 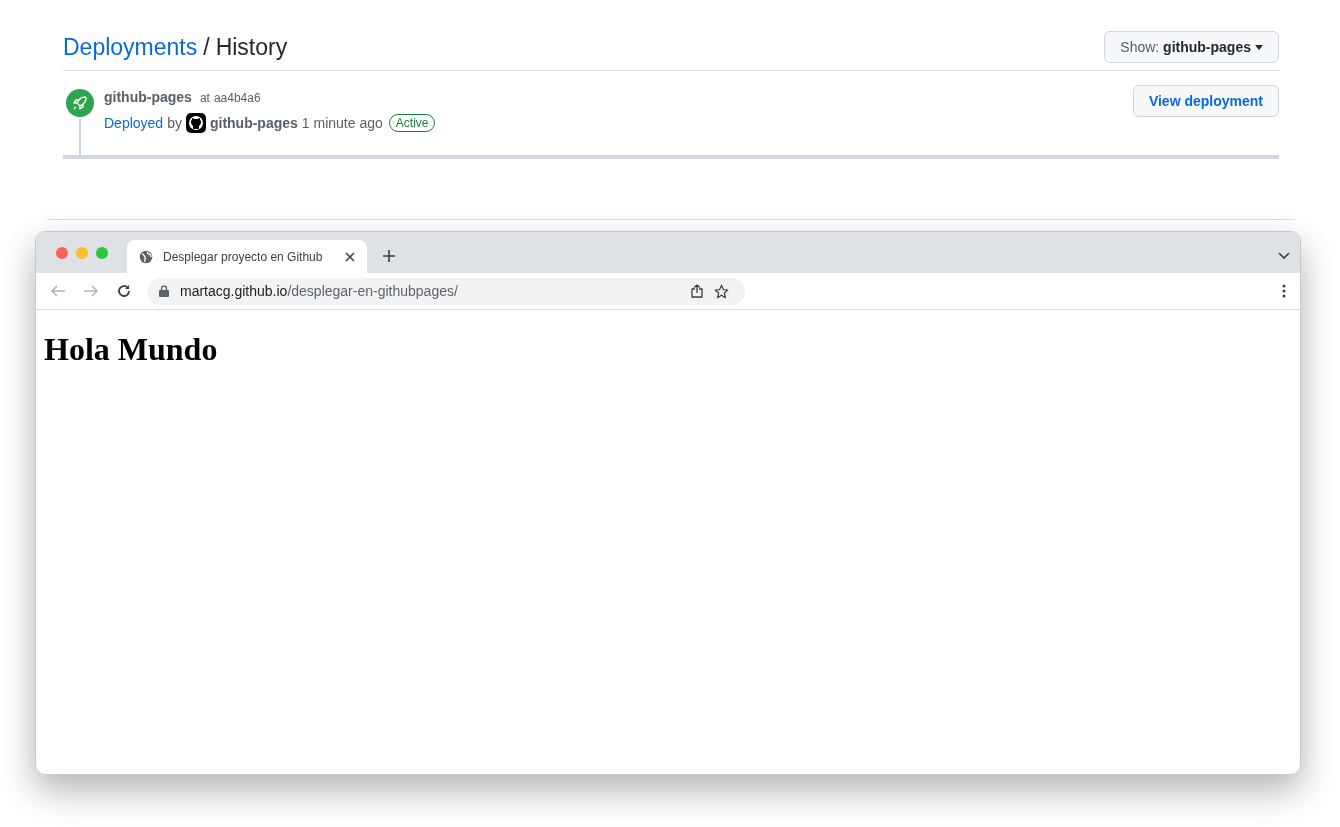 What do you see at coordinates (234, 291) in the screenshot?
I see `url-host: martacg.github.io` at bounding box center [234, 291].